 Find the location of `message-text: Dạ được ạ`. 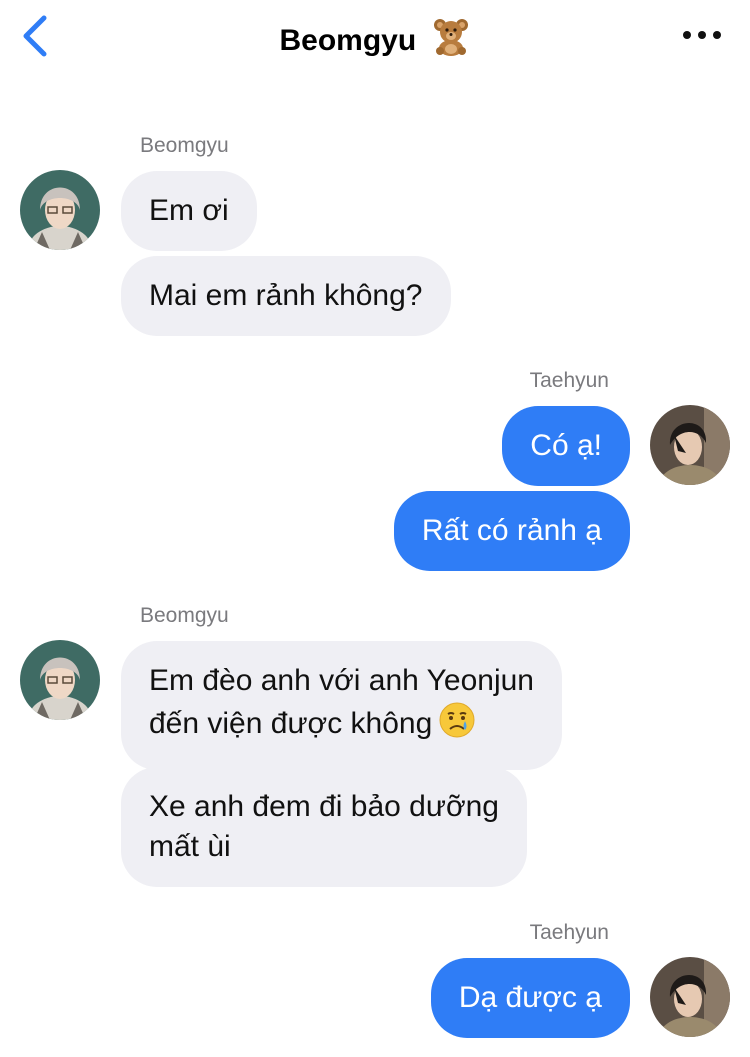

message-text: Dạ được ạ is located at coordinates (530, 997).